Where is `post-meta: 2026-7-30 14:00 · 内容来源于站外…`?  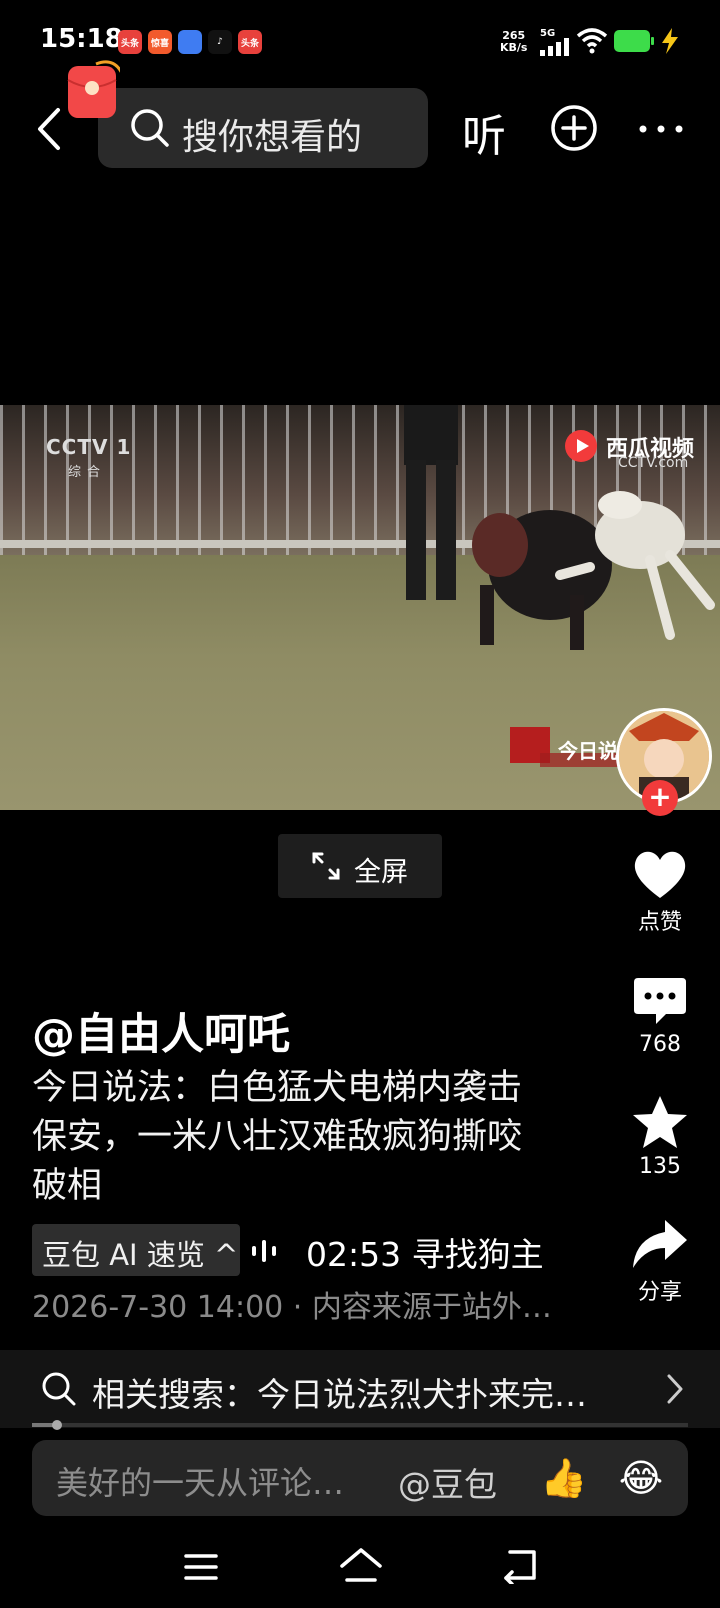
post-meta: 2026-7-30 14:00 · 内容来源于站外… is located at coordinates (292, 1307).